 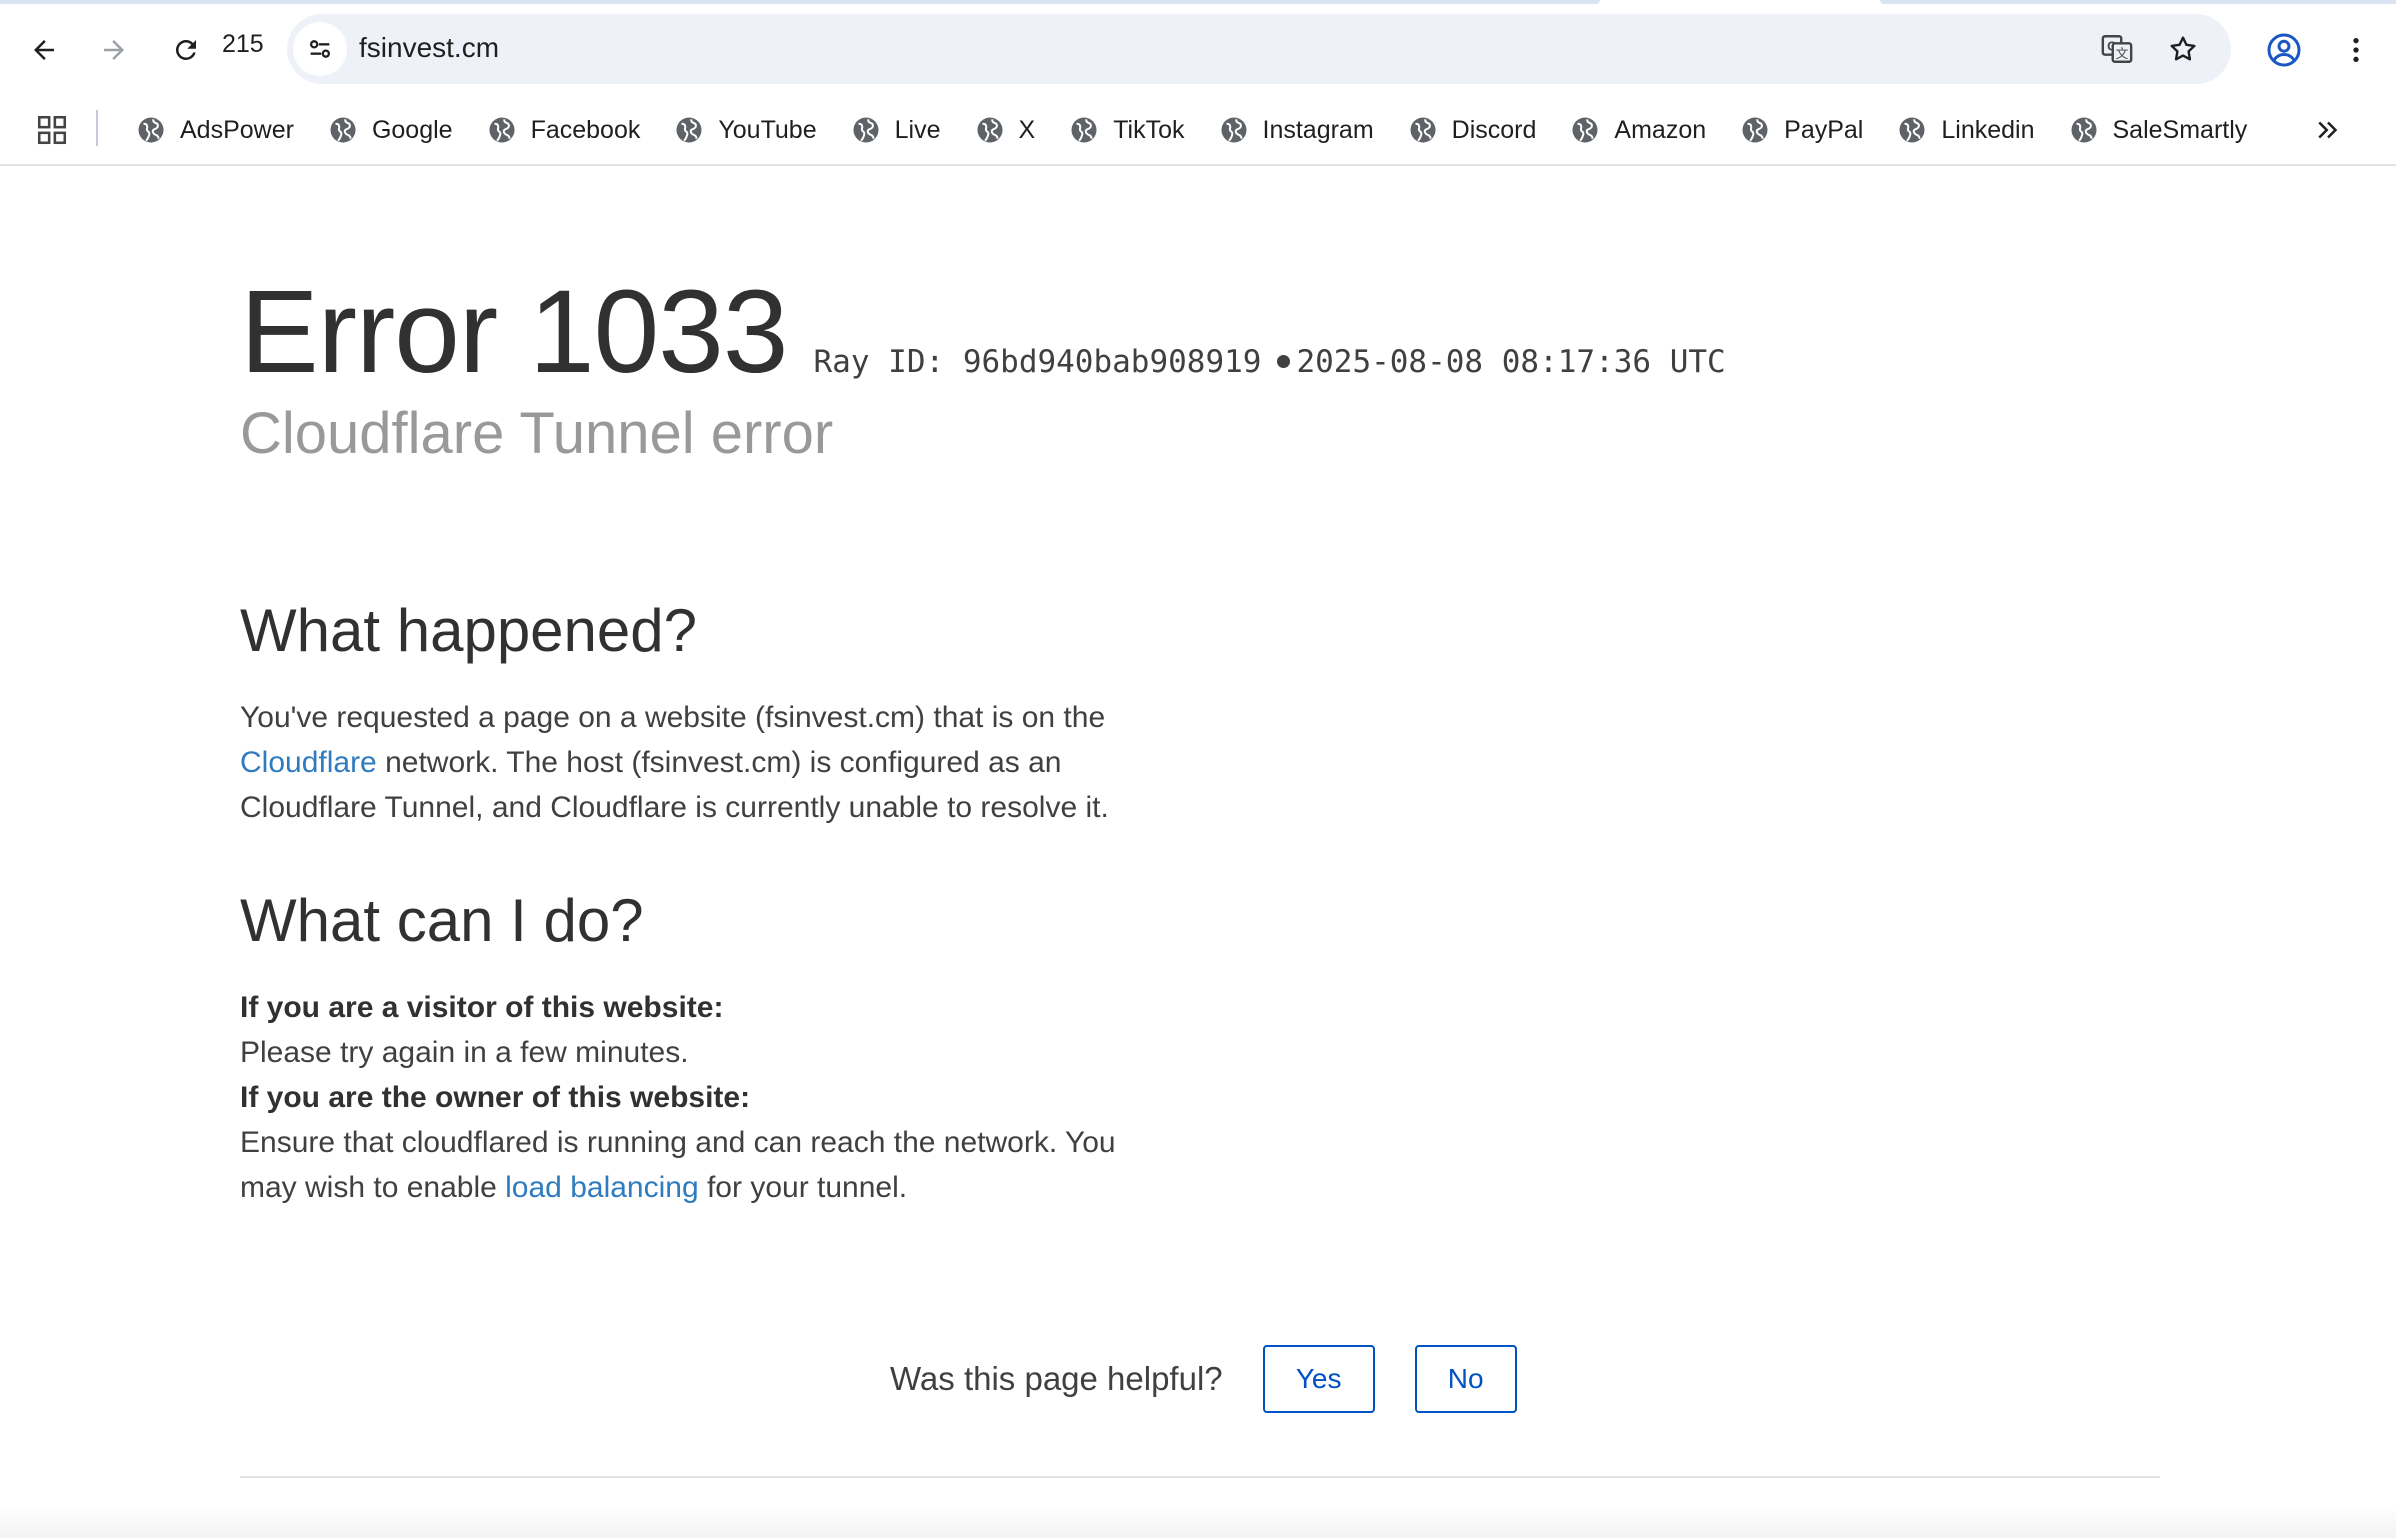 I want to click on bookmark-item: AdsPower, so click(x=215, y=130).